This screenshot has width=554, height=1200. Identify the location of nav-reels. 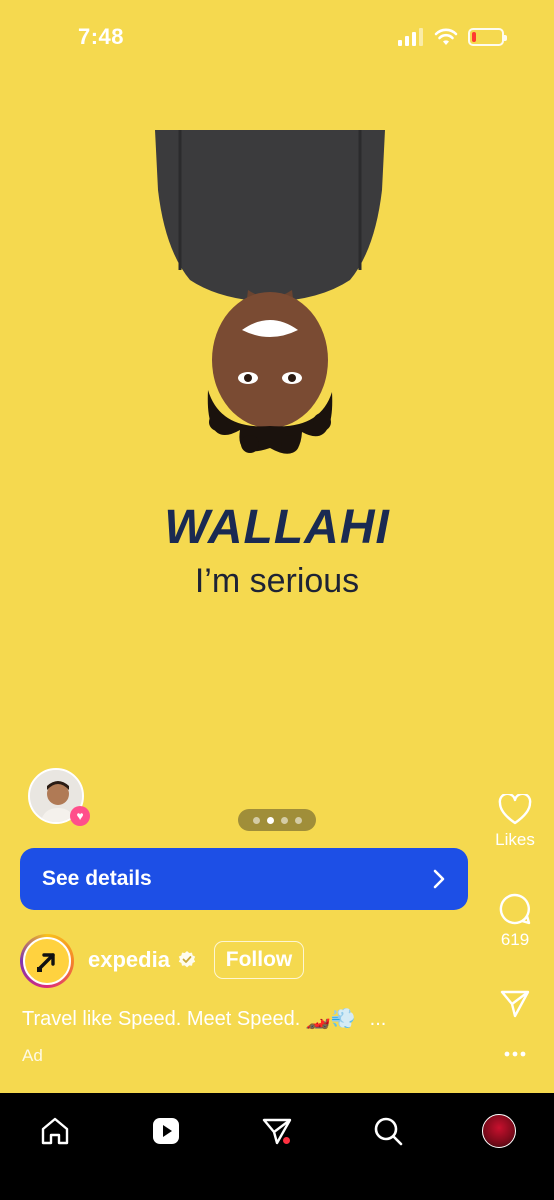
(166, 1131).